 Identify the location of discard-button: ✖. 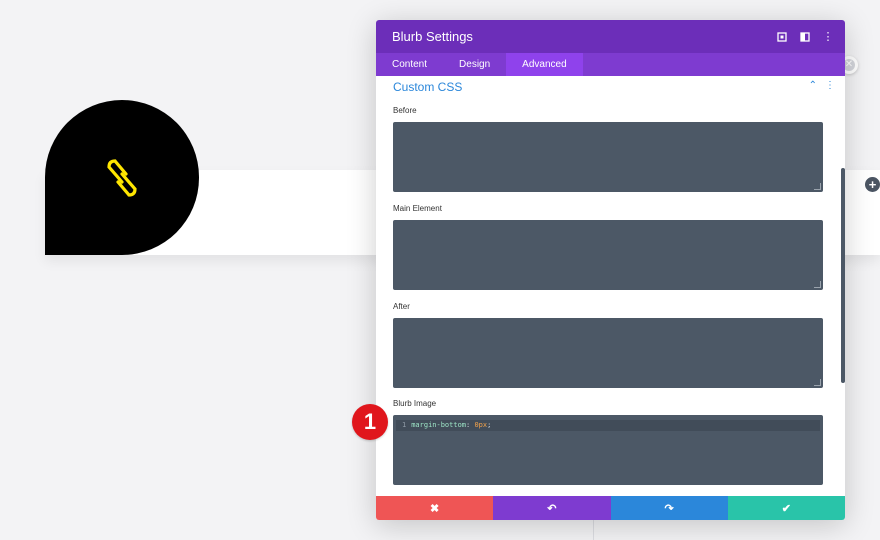
(435, 508).